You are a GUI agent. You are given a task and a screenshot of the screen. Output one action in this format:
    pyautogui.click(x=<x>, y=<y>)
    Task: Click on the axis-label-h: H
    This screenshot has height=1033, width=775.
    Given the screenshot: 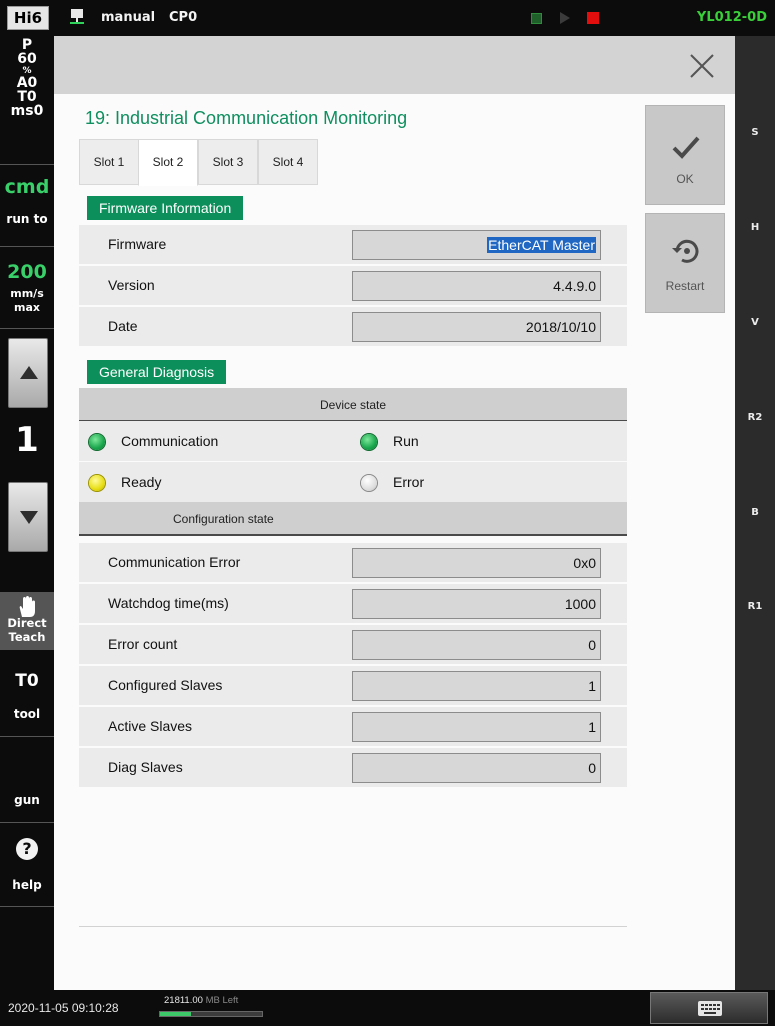 What is the action you would take?
    pyautogui.click(x=755, y=227)
    